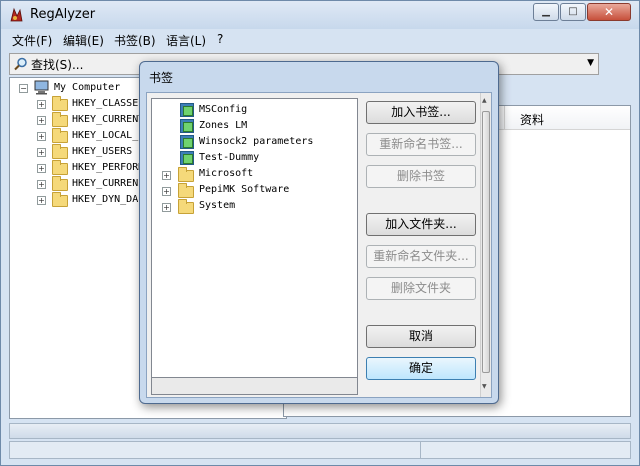  I want to click on maximize-button: □, so click(573, 12).